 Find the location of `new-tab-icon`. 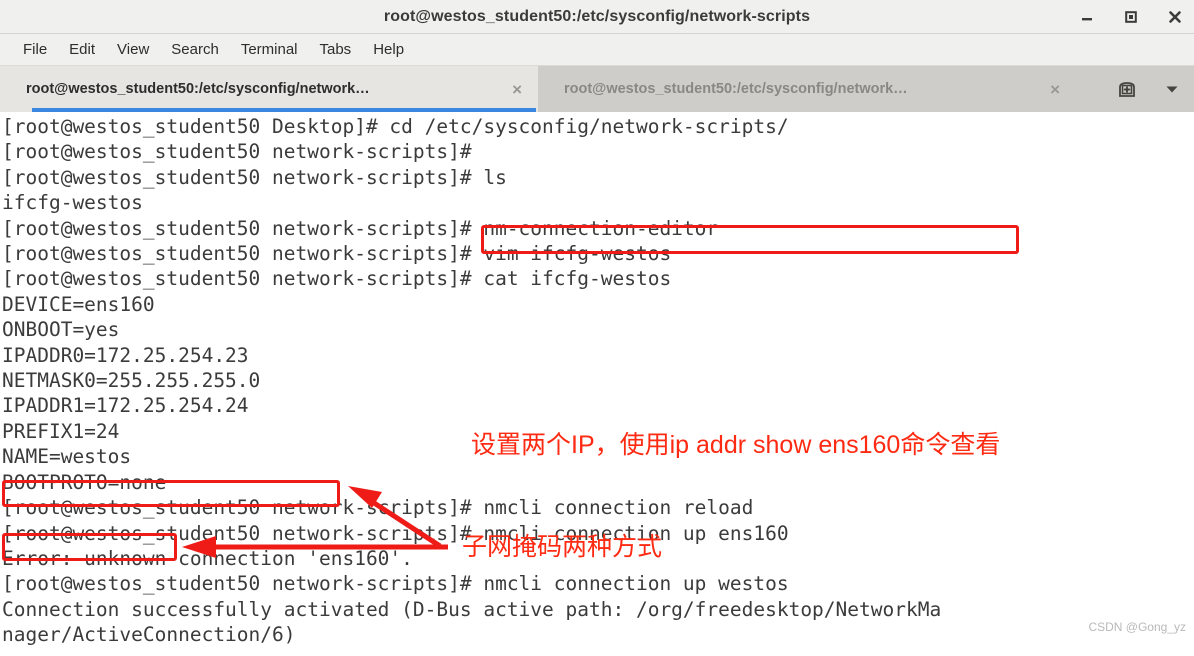

new-tab-icon is located at coordinates (1127, 89).